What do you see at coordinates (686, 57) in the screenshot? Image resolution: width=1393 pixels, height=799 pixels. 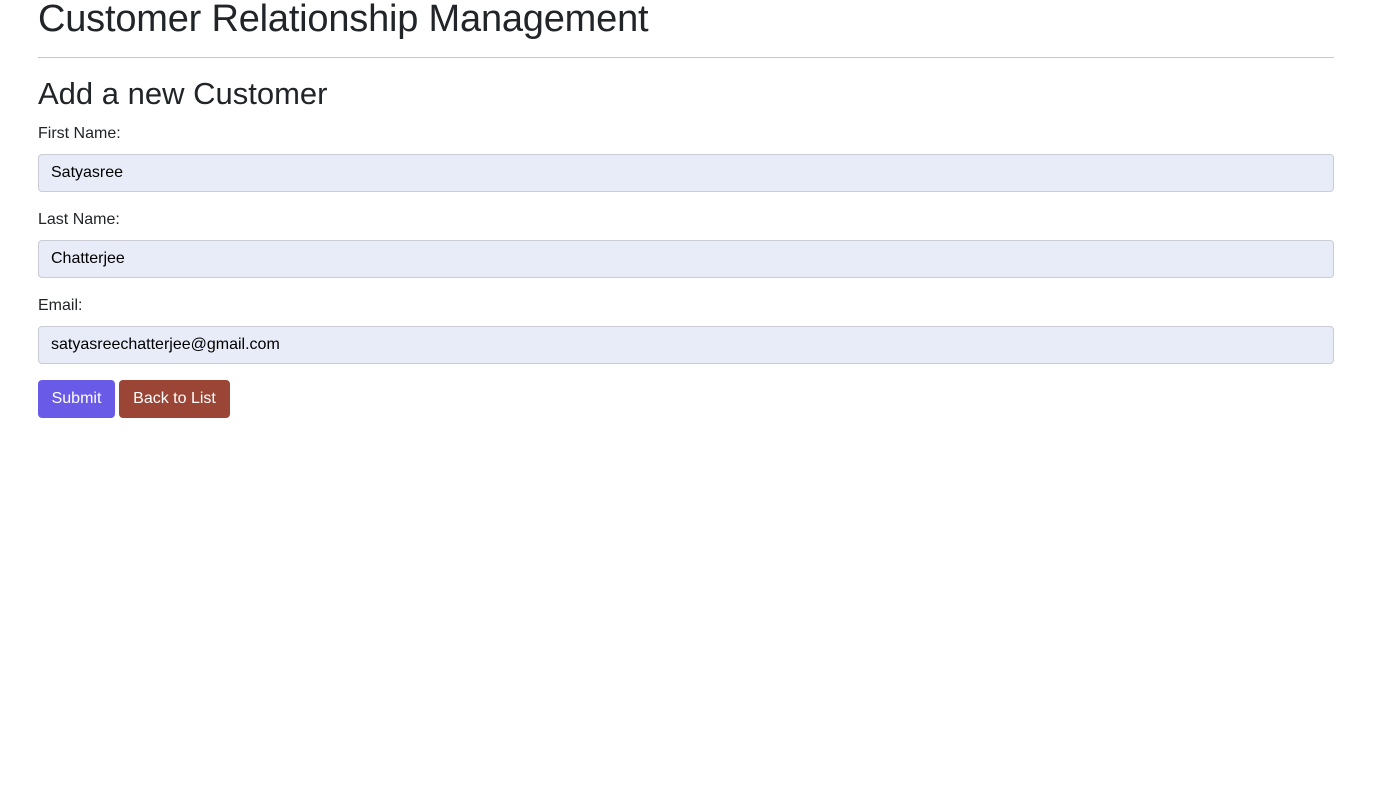 I see `header-divider` at bounding box center [686, 57].